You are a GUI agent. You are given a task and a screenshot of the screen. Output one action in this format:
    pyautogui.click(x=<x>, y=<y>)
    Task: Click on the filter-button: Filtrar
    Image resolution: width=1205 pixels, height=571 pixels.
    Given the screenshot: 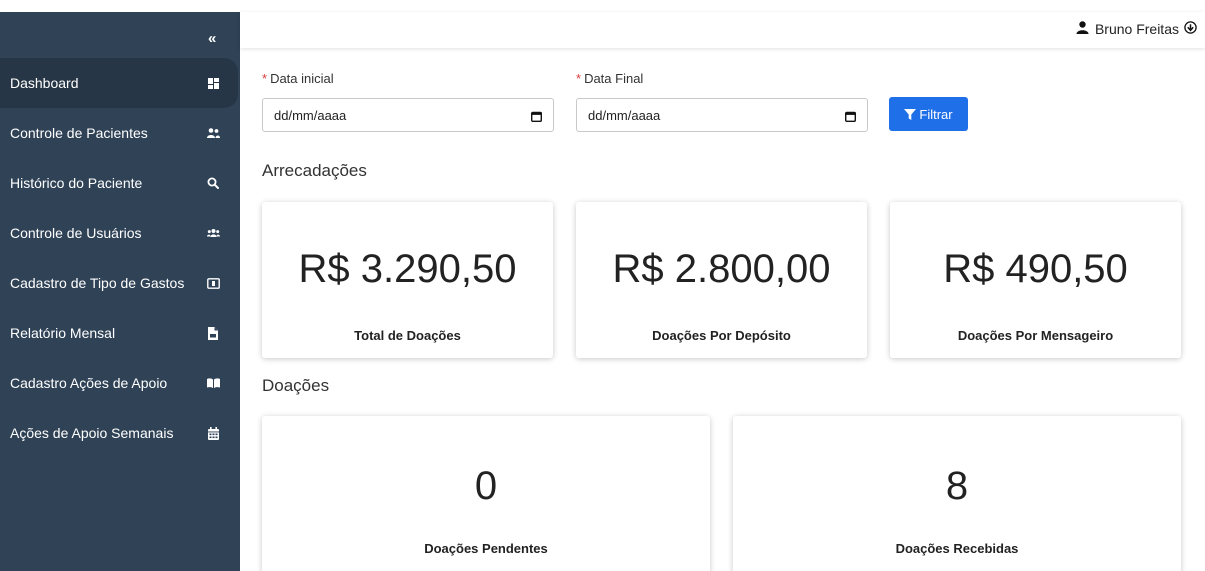 What is the action you would take?
    pyautogui.click(x=928, y=114)
    